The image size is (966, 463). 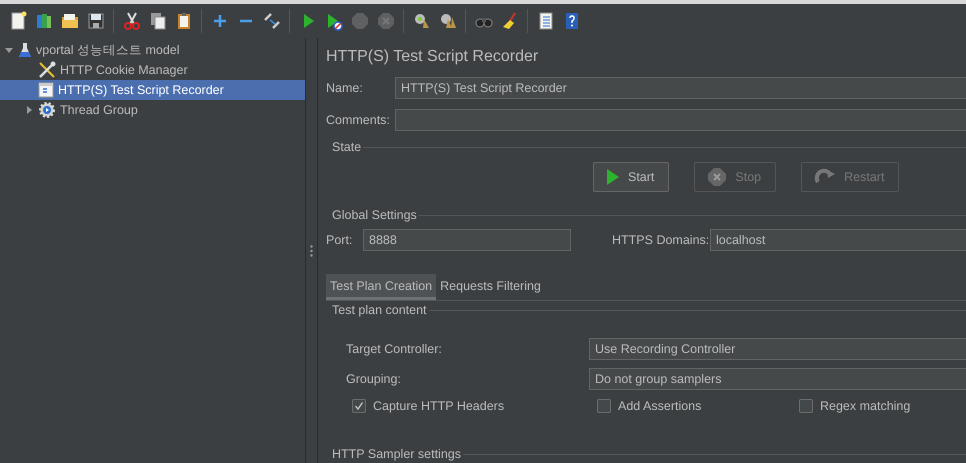 What do you see at coordinates (152, 70) in the screenshot?
I see `tree-item: HTTP Cookie Manager` at bounding box center [152, 70].